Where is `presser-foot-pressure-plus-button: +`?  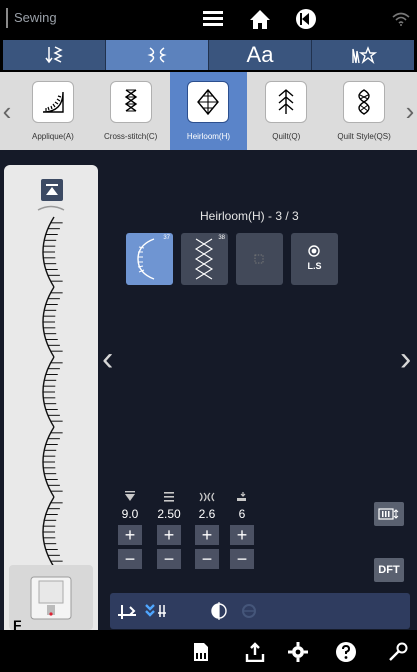 presser-foot-pressure-plus-button: + is located at coordinates (242, 535).